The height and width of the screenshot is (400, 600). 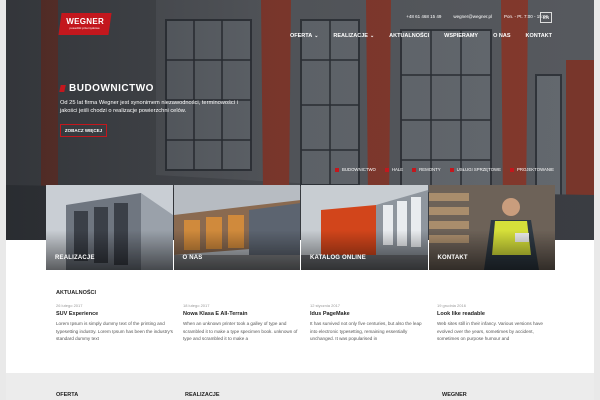 I want to click on footer-heading-oferta: OFERTA, so click(x=67, y=395).